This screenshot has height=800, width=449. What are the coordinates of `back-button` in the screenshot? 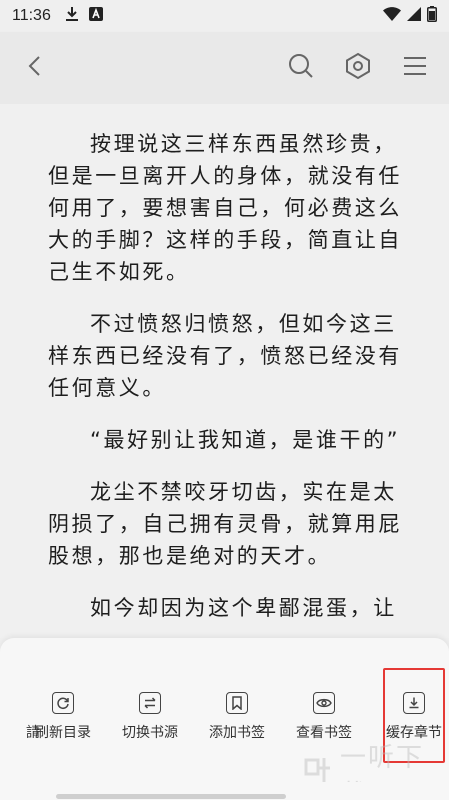 It's located at (34, 68).